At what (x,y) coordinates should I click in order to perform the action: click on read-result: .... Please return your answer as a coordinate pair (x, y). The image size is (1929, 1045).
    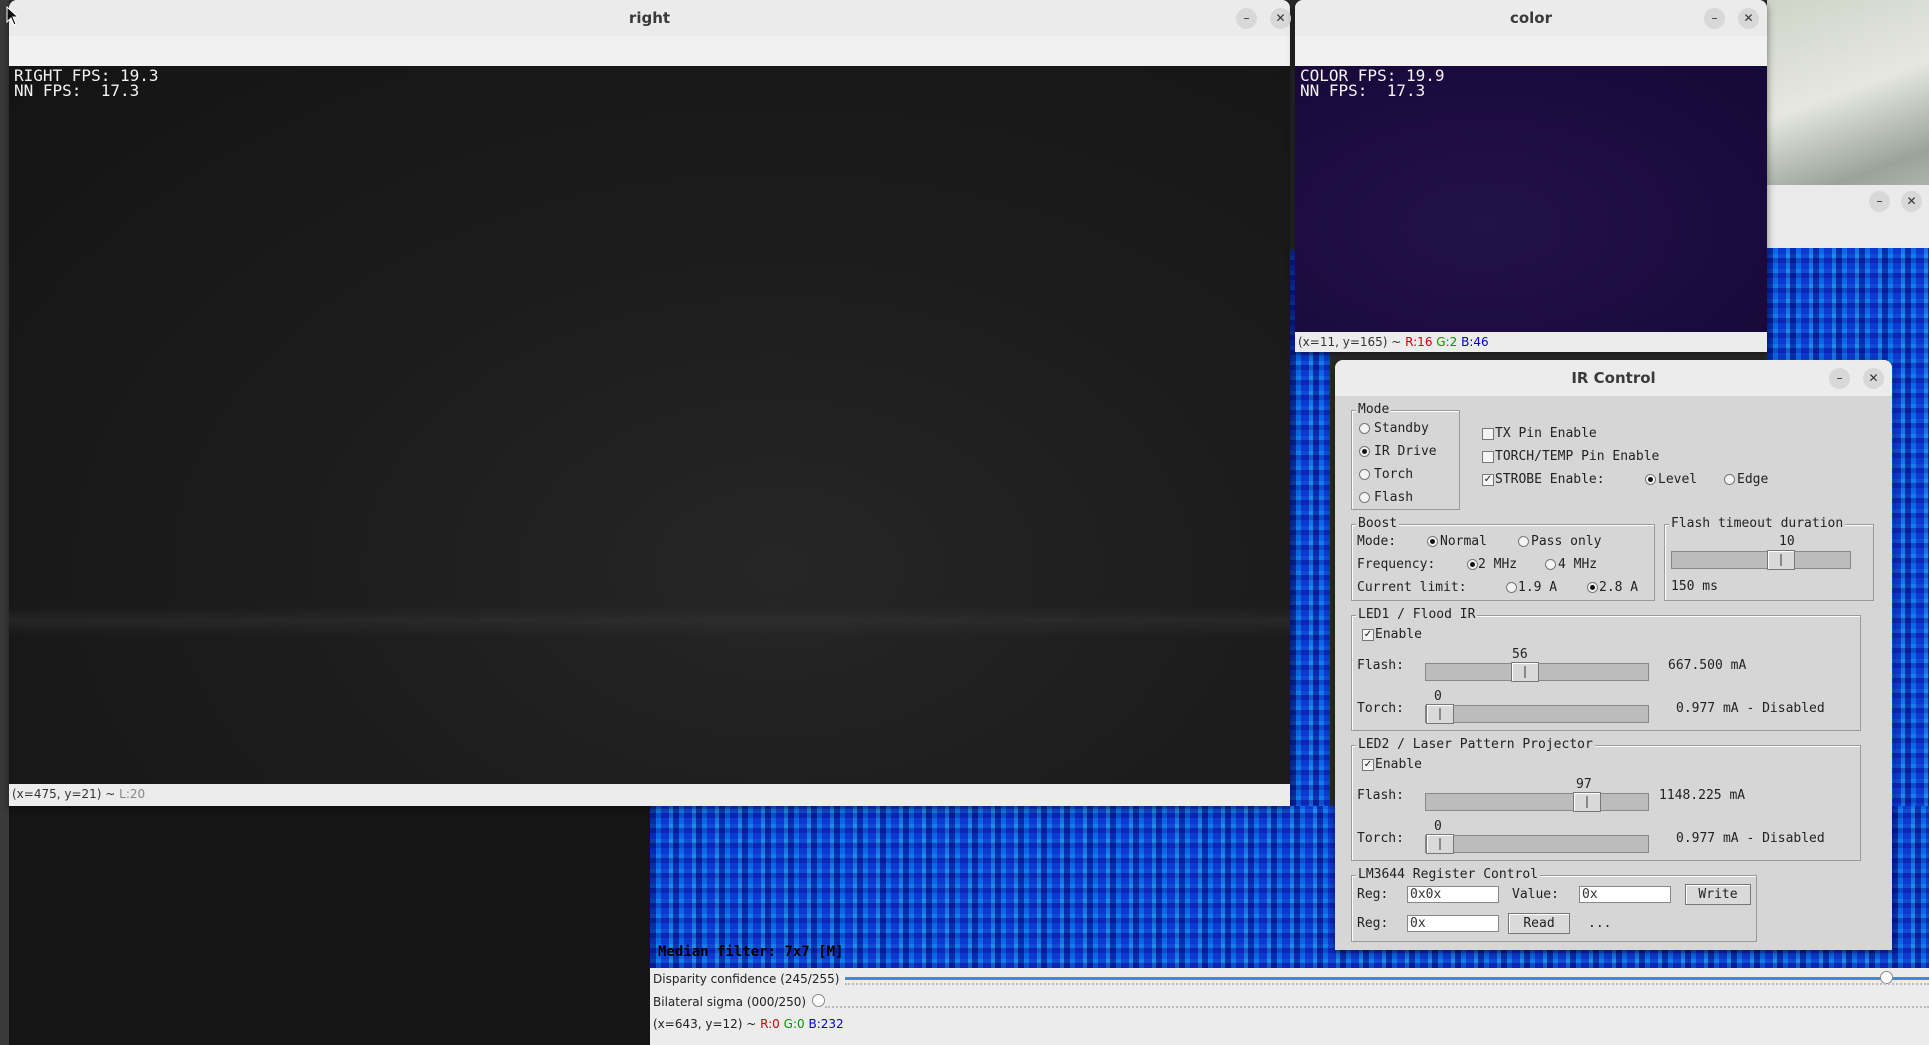
    Looking at the image, I should click on (1600, 923).